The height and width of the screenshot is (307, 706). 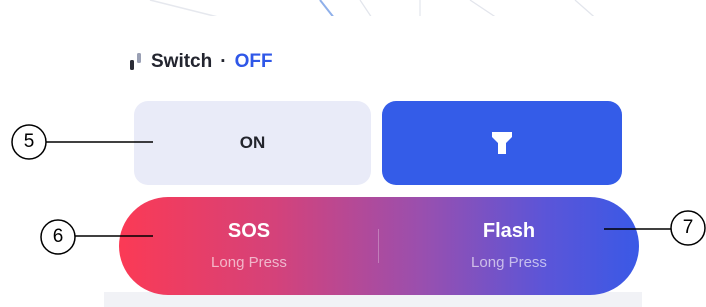 What do you see at coordinates (249, 262) in the screenshot?
I see `sos-subtitle: Long Press` at bounding box center [249, 262].